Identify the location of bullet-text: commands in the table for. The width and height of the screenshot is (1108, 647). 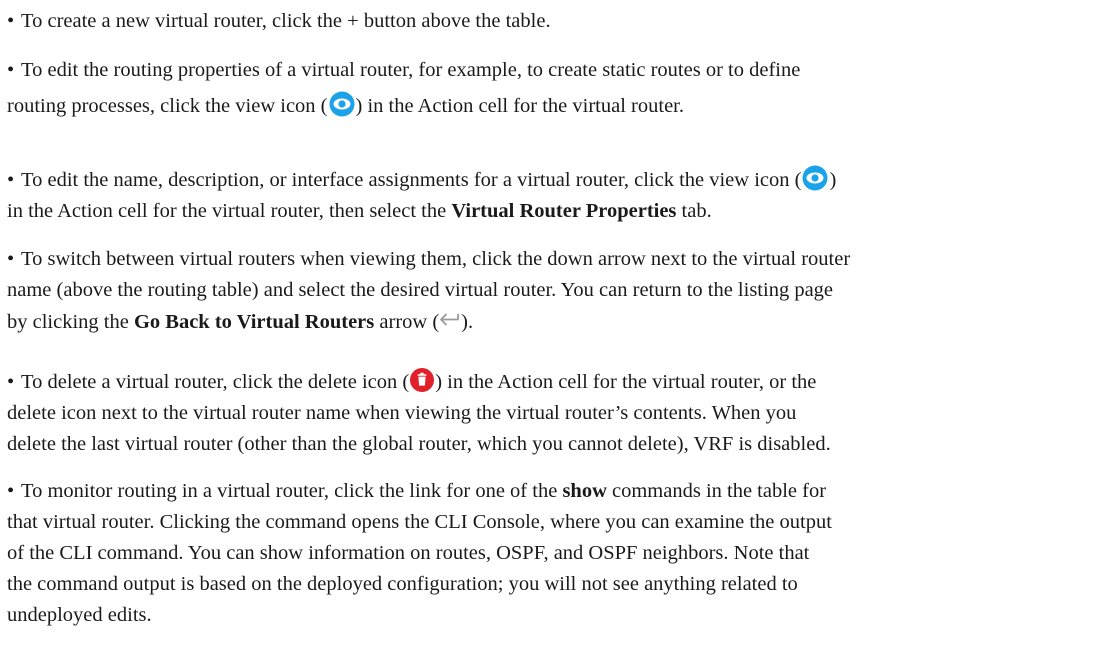
(716, 491).